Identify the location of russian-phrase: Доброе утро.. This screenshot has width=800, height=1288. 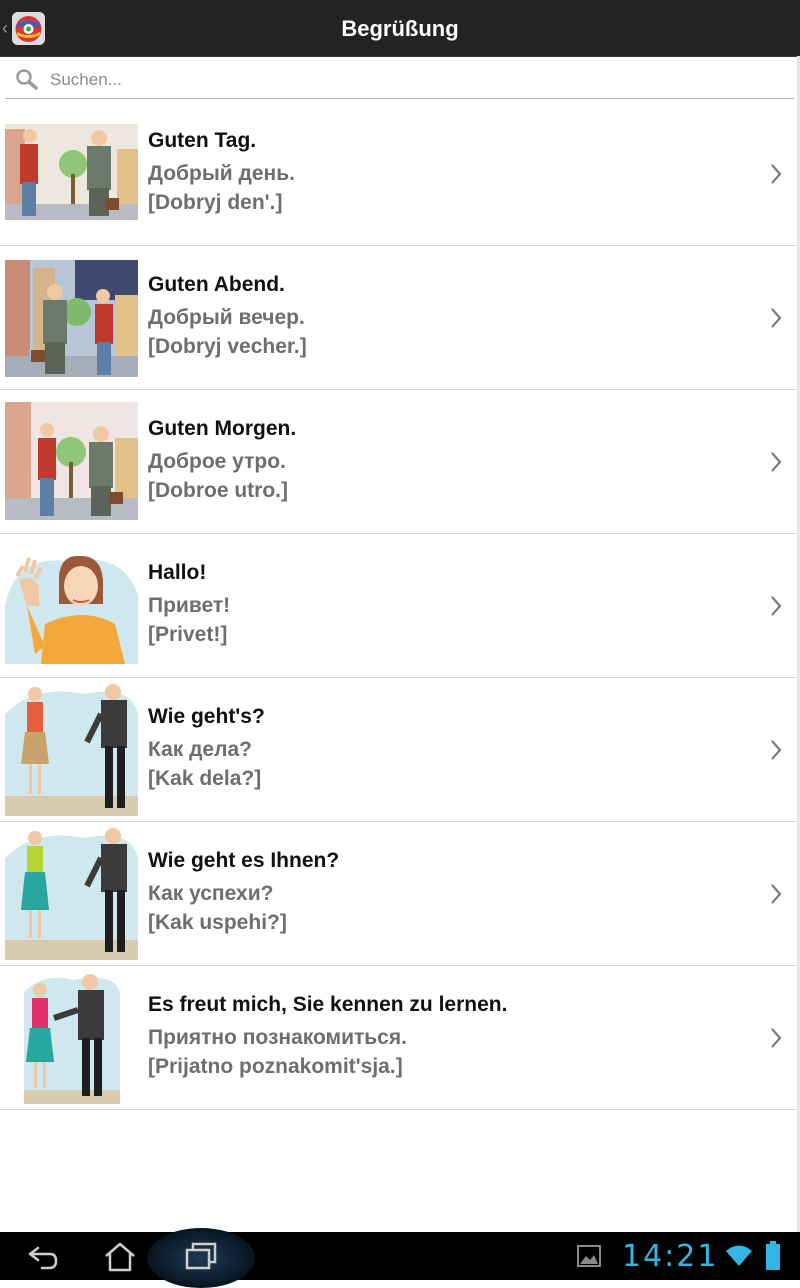
(217, 461).